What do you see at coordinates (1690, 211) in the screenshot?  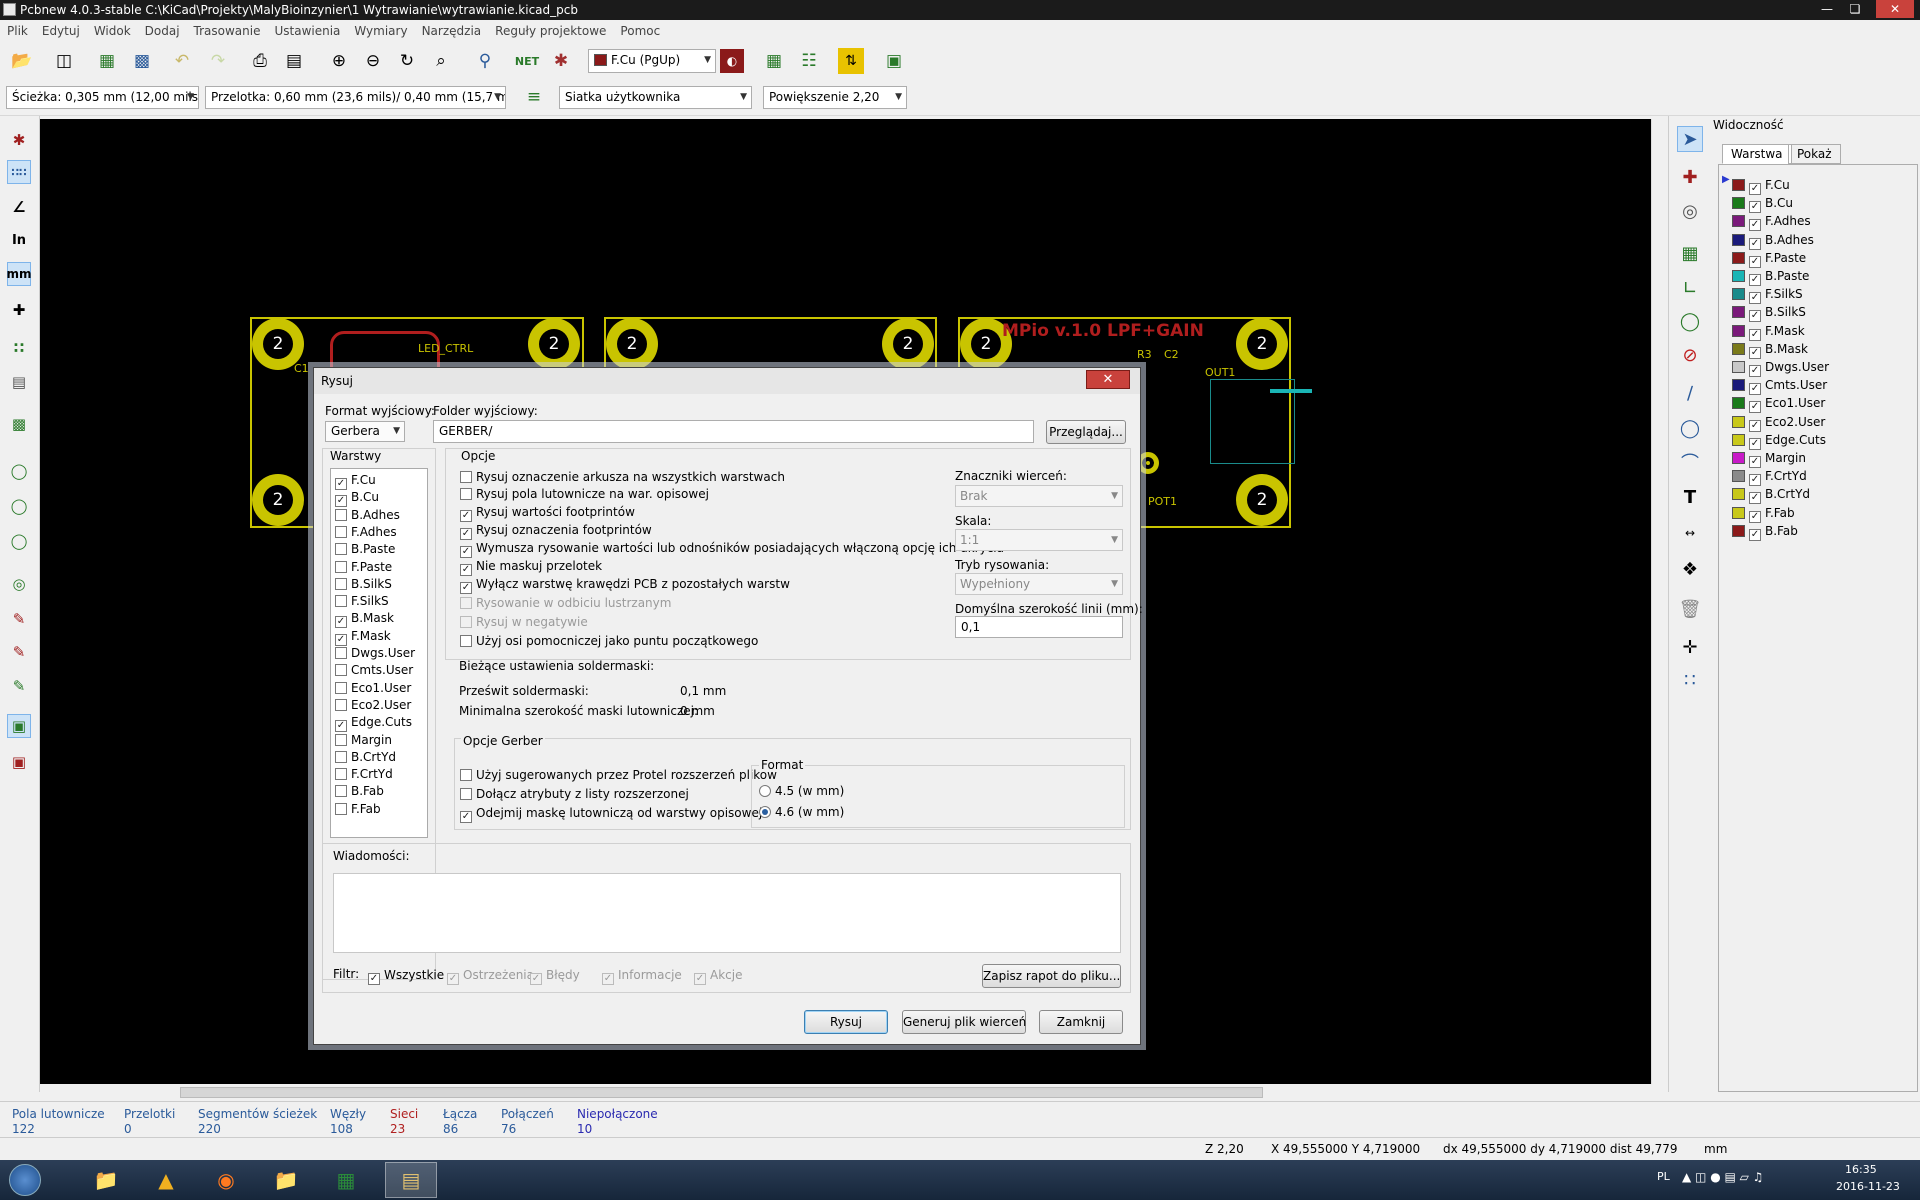 I see `local-ratsnest-icon: ◎` at bounding box center [1690, 211].